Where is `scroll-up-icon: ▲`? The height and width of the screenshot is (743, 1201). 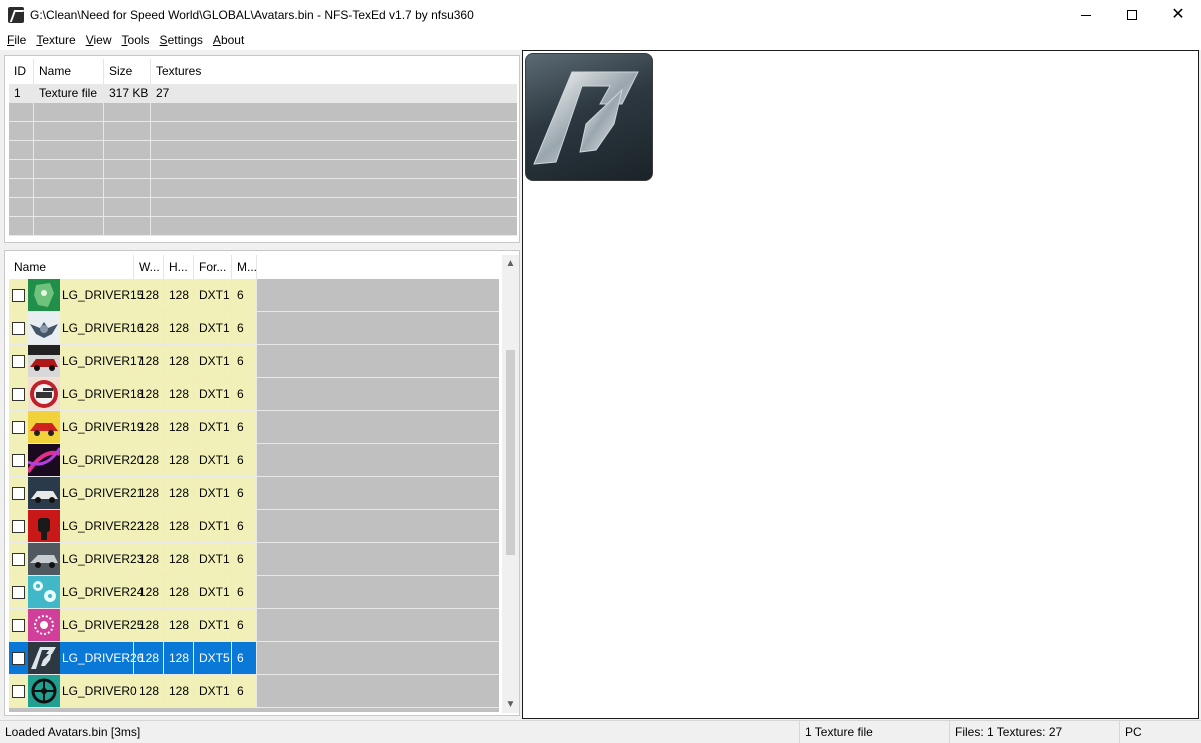
scroll-up-icon: ▲ is located at coordinates (510, 263).